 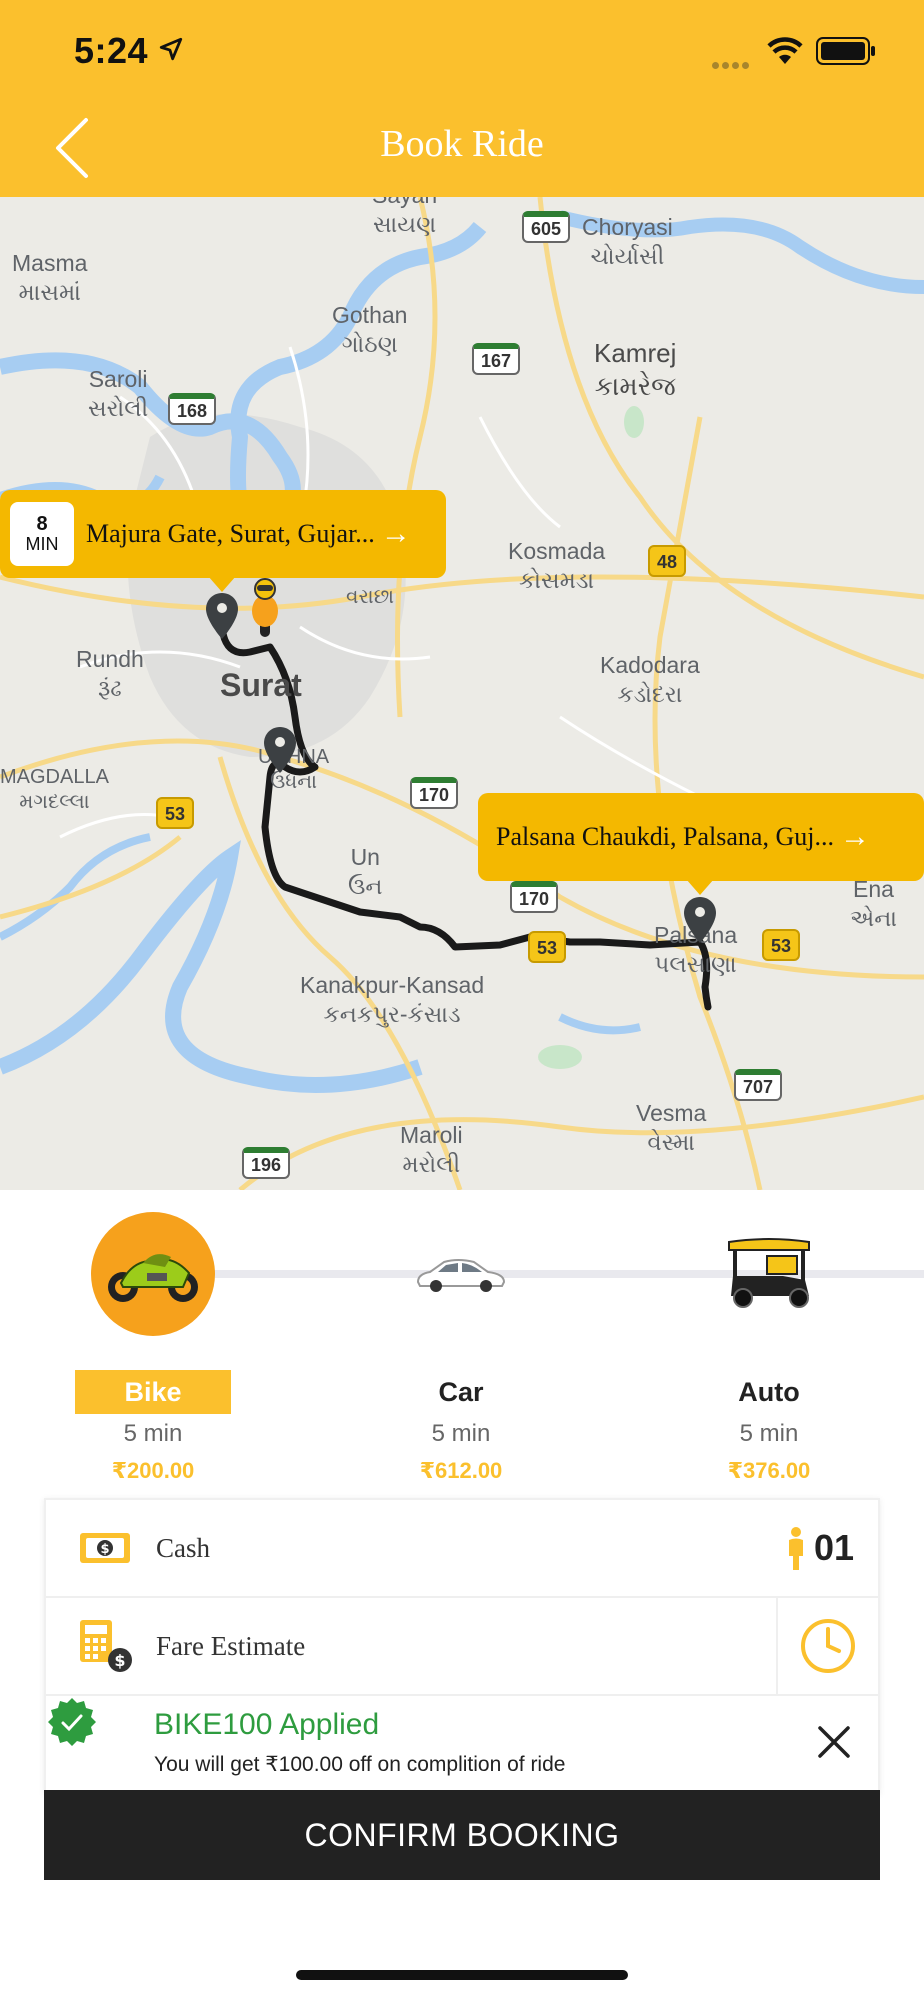 What do you see at coordinates (265, 607) in the screenshot?
I see `rider-marker-icon` at bounding box center [265, 607].